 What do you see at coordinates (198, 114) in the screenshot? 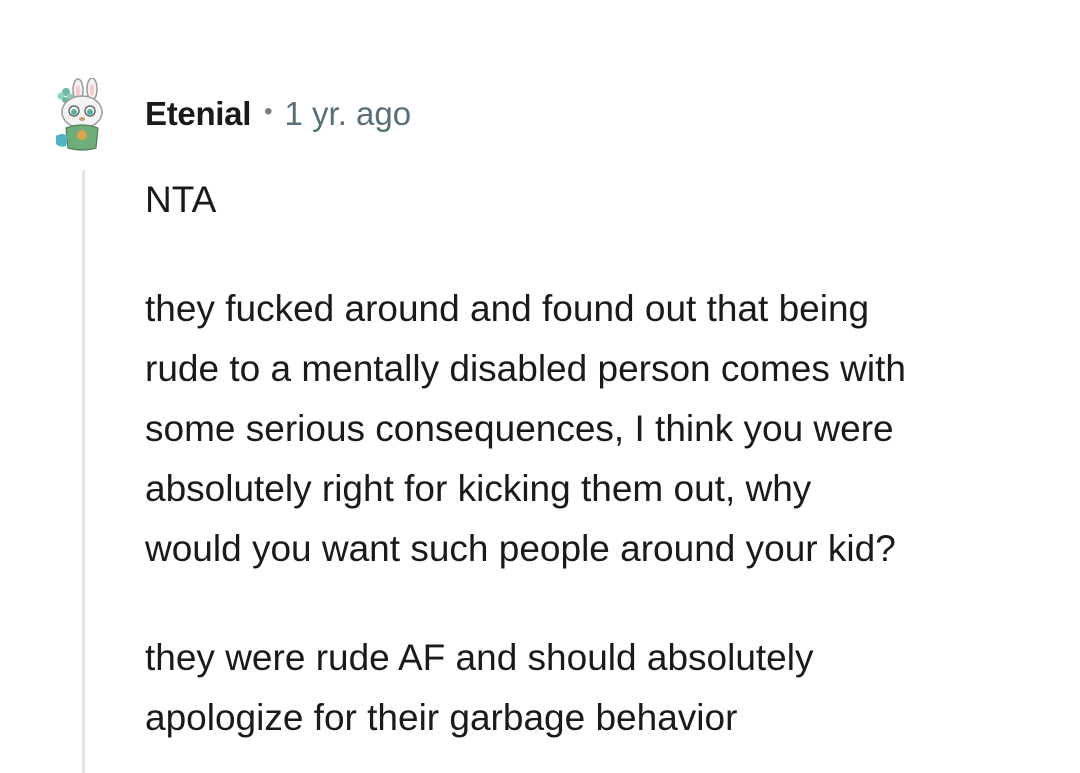
I see `author-username: Etenial` at bounding box center [198, 114].